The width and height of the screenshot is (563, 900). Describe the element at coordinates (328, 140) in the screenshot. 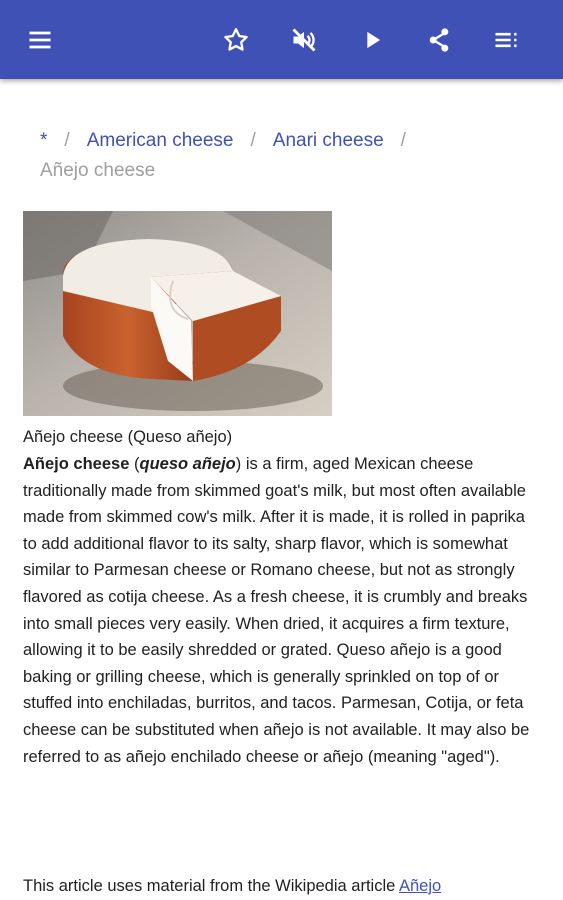

I see `breadcrumb-link-anari-cheese: Anari cheese` at that location.